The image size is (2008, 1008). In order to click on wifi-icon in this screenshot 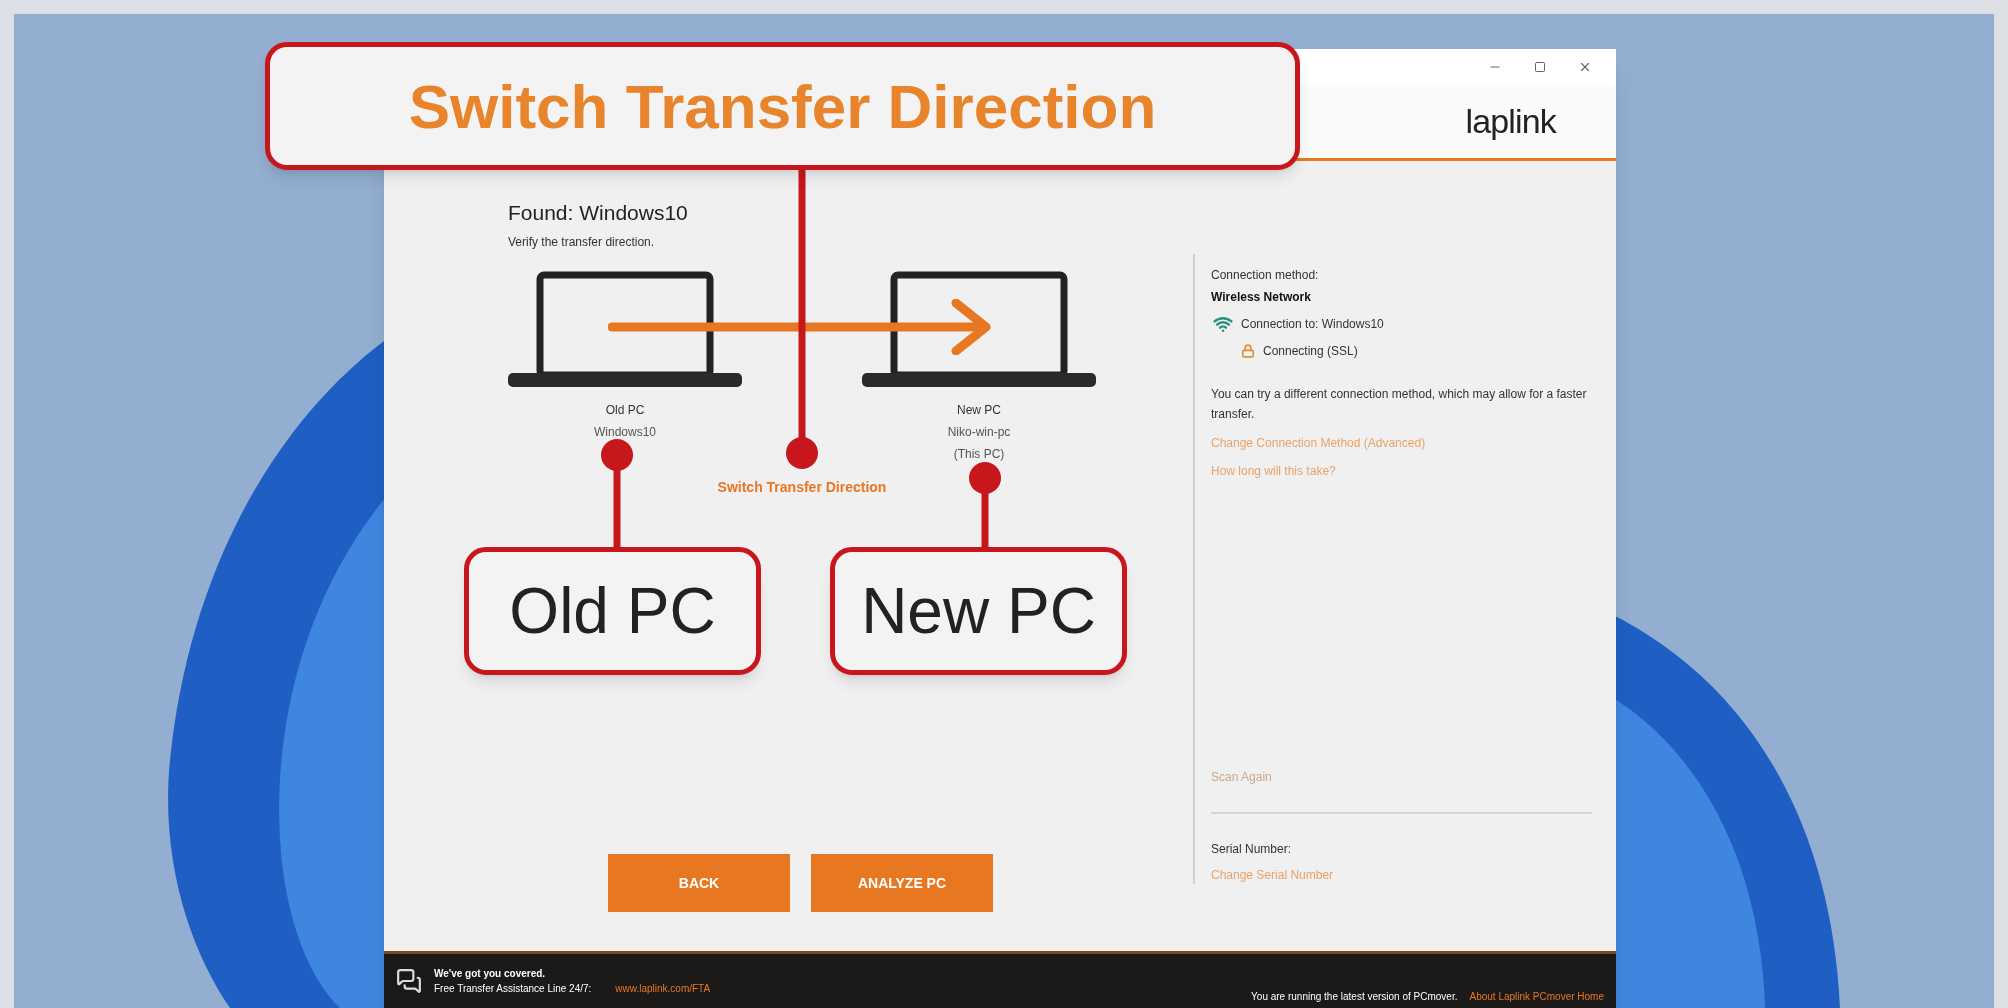, I will do `click(1223, 324)`.